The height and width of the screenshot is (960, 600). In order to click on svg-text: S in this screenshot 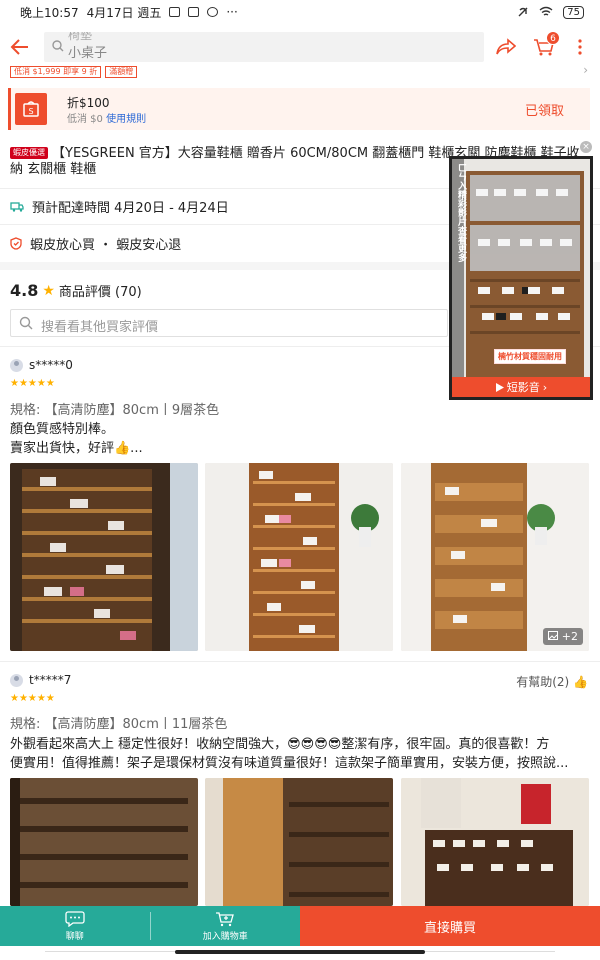, I will do `click(30, 111)`.